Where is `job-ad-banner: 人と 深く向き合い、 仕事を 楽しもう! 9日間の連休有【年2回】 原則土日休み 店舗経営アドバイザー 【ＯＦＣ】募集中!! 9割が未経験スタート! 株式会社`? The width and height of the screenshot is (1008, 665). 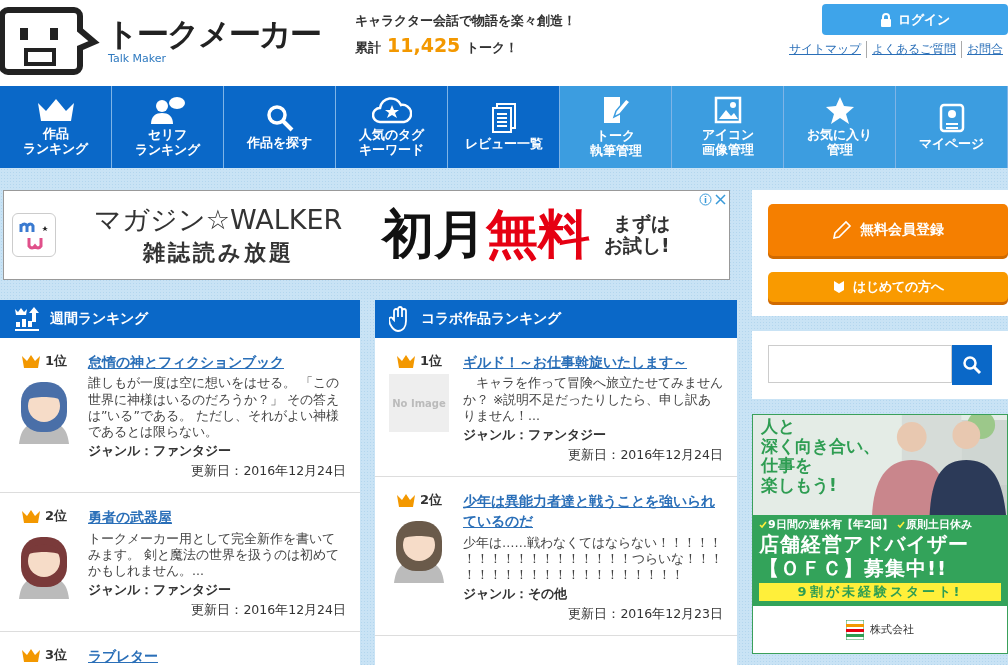 job-ad-banner: 人と 深く向き合い、 仕事を 楽しもう! 9日間の連休有【年2回】 原則土日休み 店舗経営アドバイザー 【ＯＦＣ】募集中!! 9割が未経験スタート! 株式会社 is located at coordinates (880, 534).